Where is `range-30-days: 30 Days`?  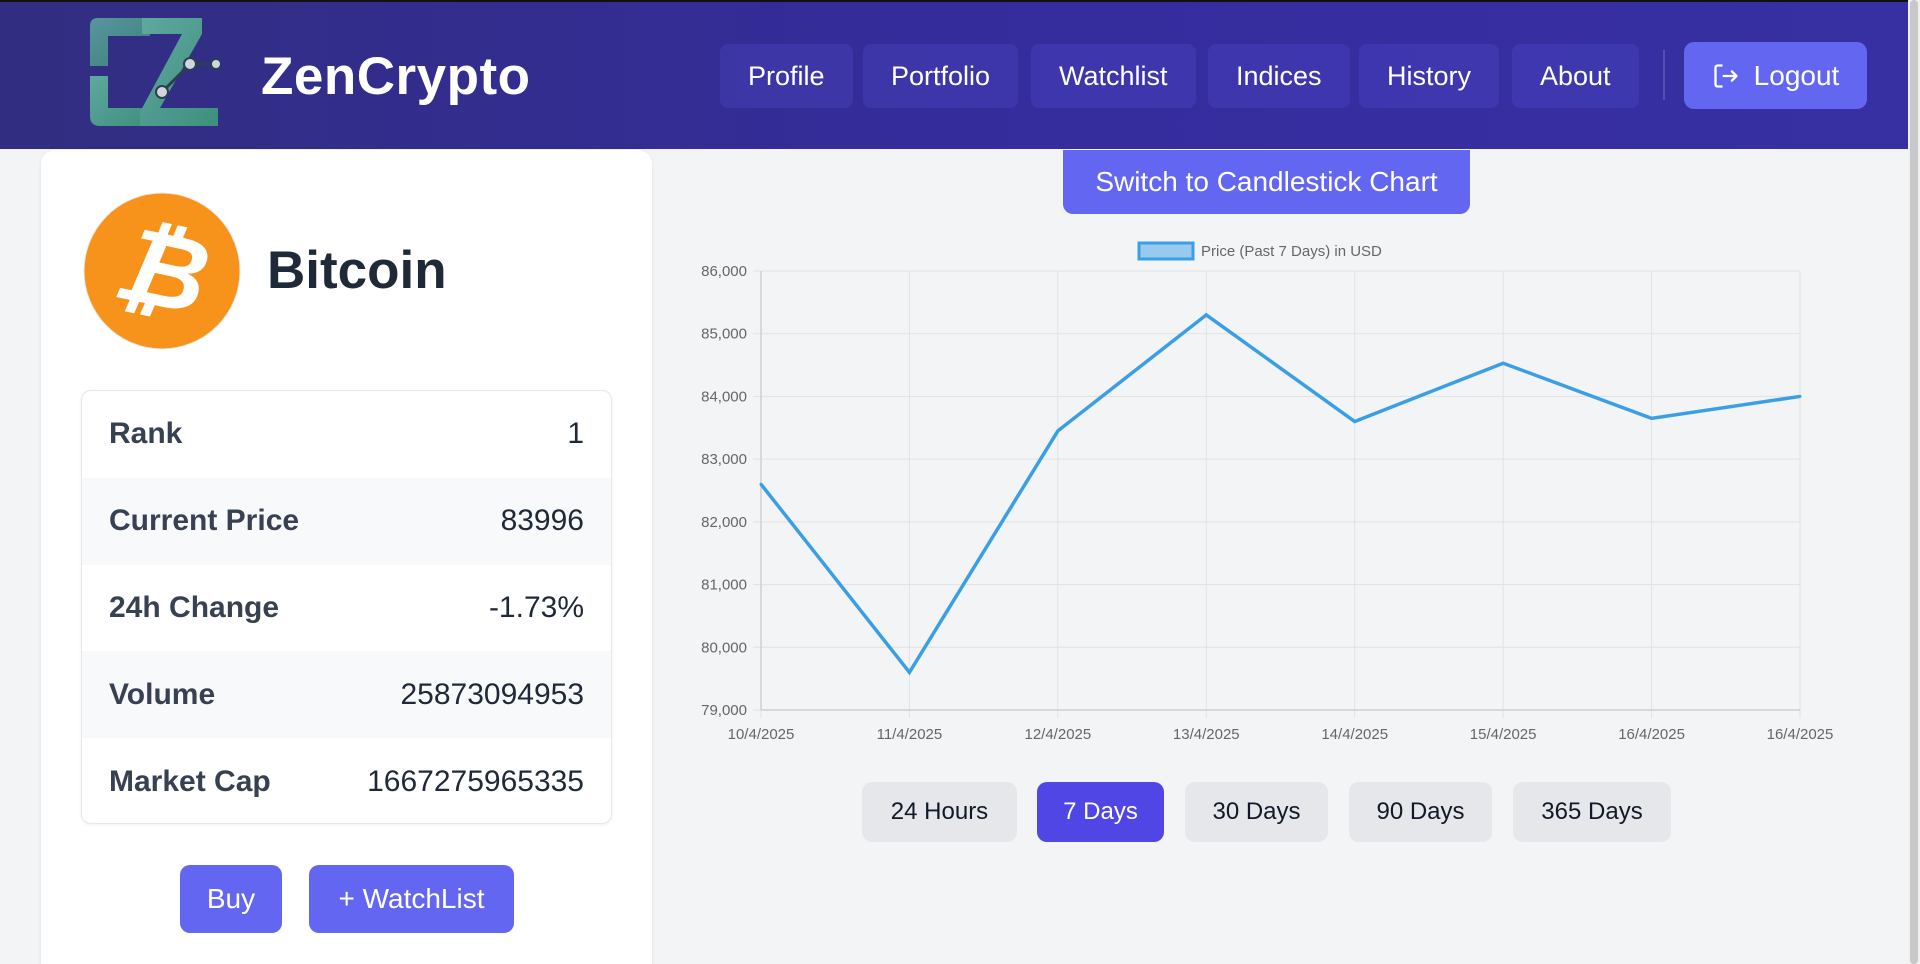
range-30-days: 30 Days is located at coordinates (1256, 812).